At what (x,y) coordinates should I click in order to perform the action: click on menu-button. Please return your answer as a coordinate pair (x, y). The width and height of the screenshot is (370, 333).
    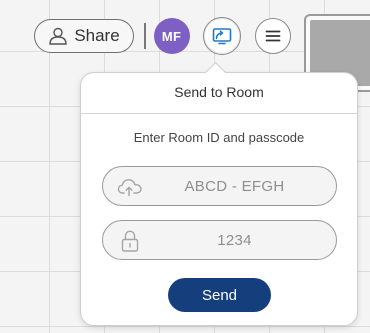
    Looking at the image, I should click on (272, 36).